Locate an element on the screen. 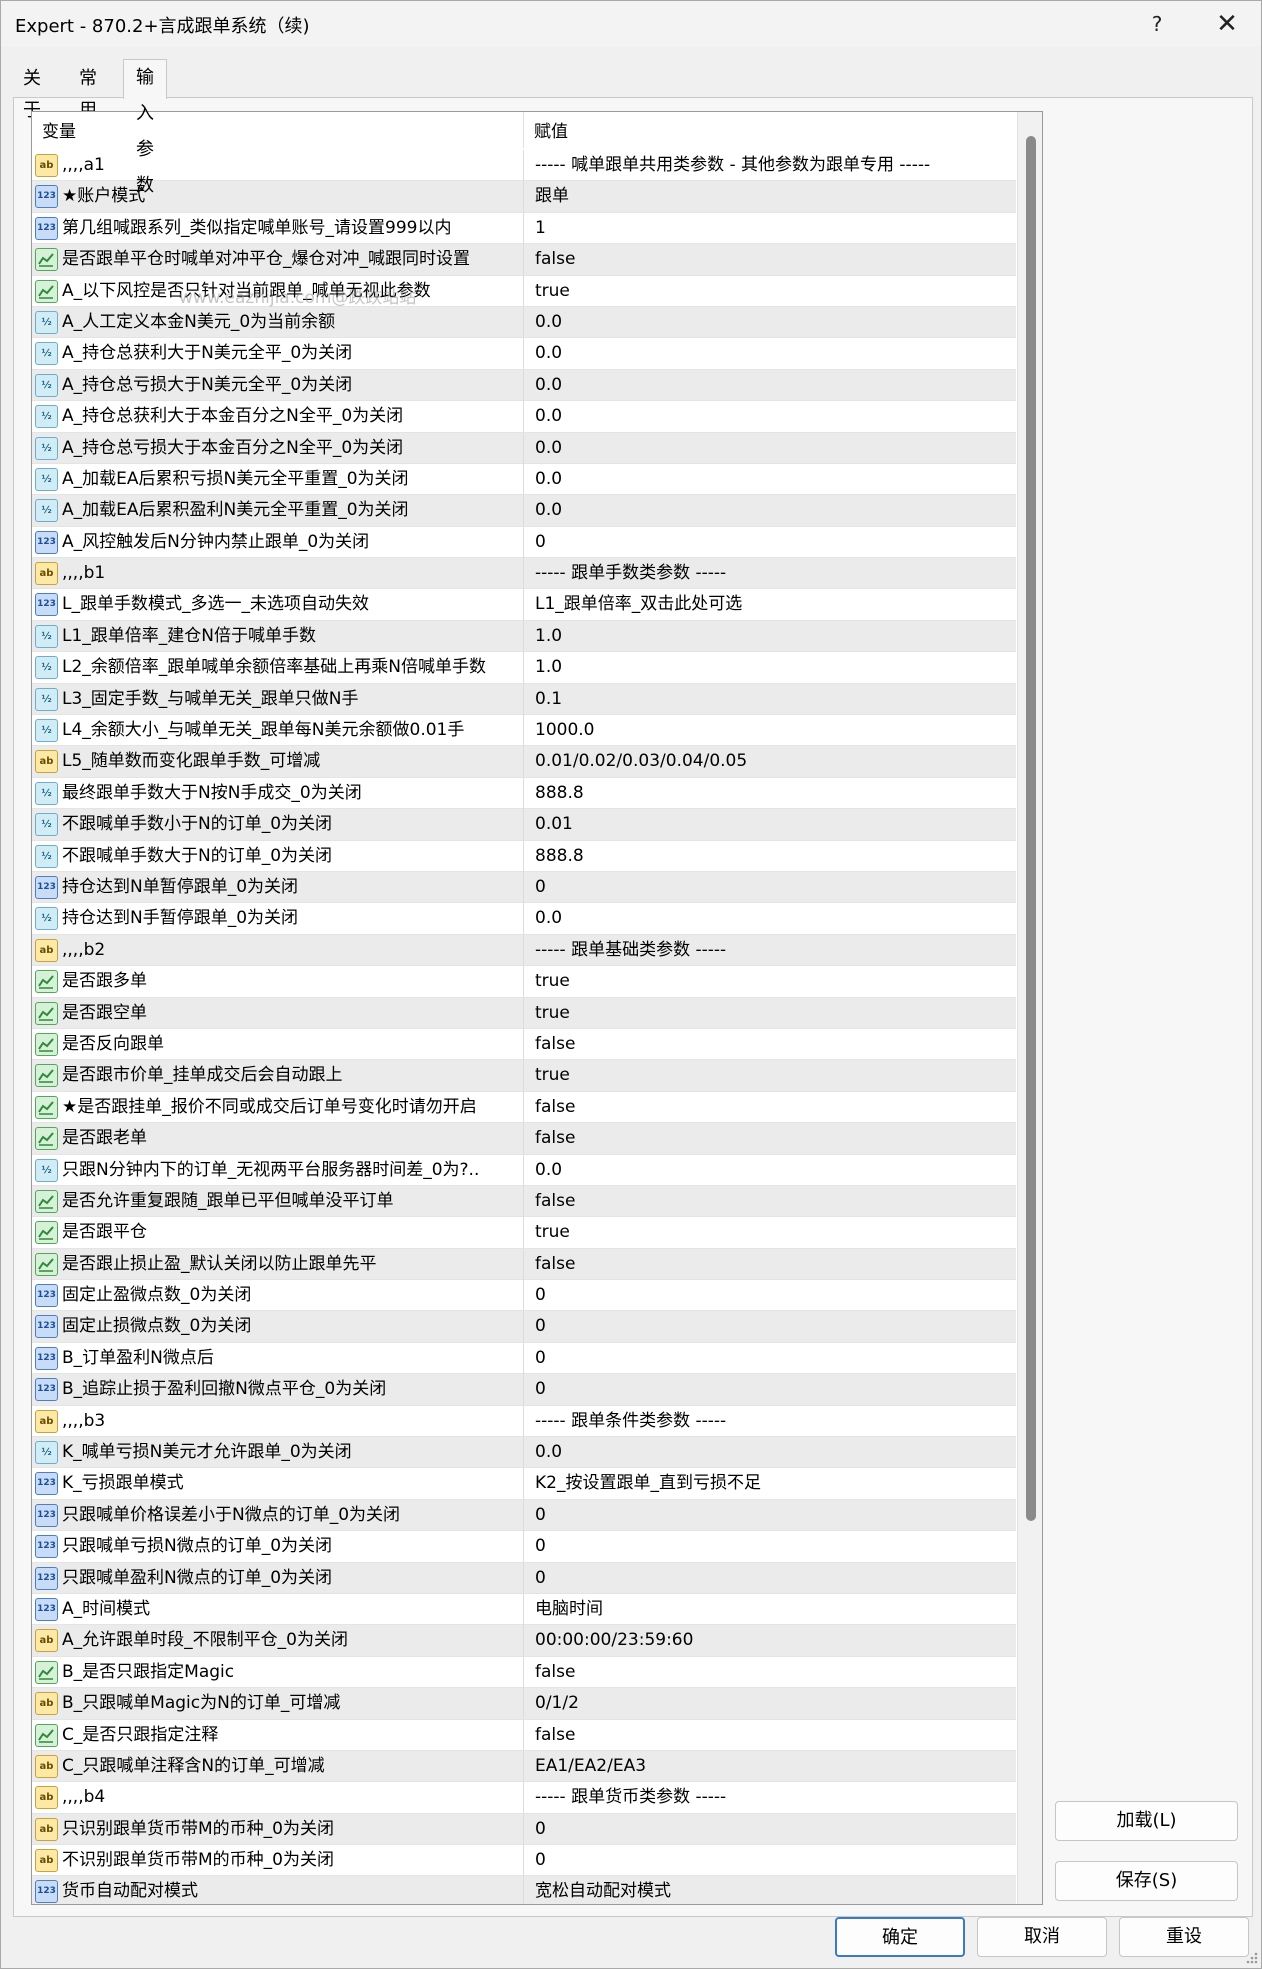 This screenshot has height=1969, width=1262. parameter-row: 是否跟单平仓时喊单对冲平仓_爆仓对冲_喊跟同时设置 false is located at coordinates (524, 260).